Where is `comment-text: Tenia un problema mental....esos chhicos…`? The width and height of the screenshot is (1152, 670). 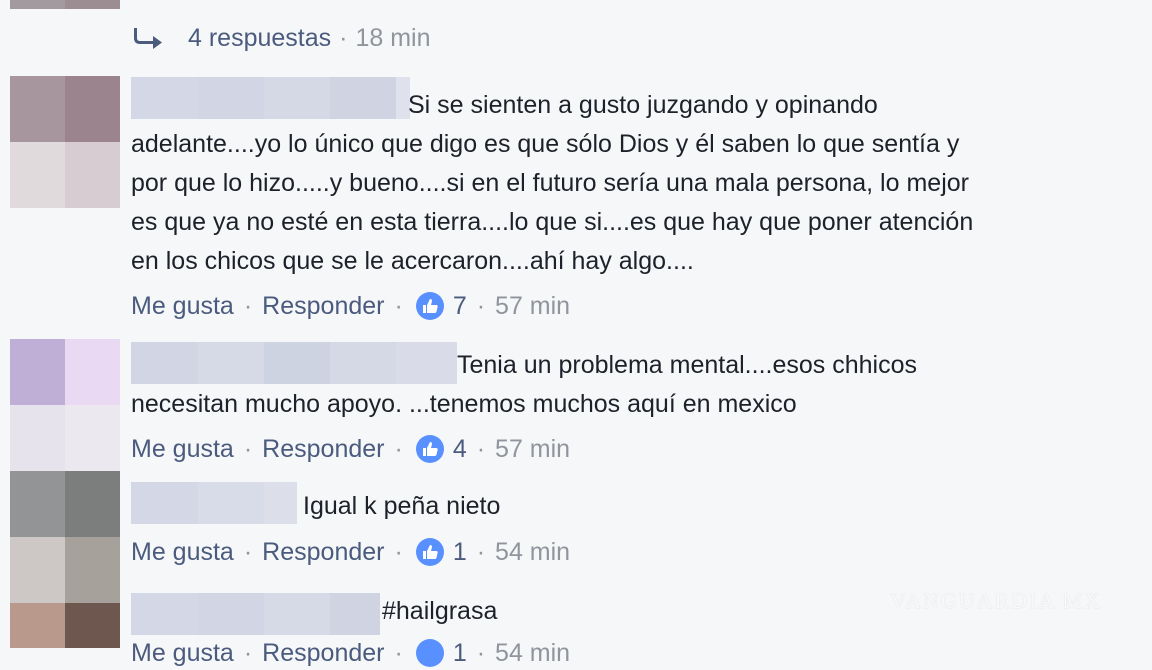
comment-text: Tenia un problema mental....esos chhicos… is located at coordinates (524, 384).